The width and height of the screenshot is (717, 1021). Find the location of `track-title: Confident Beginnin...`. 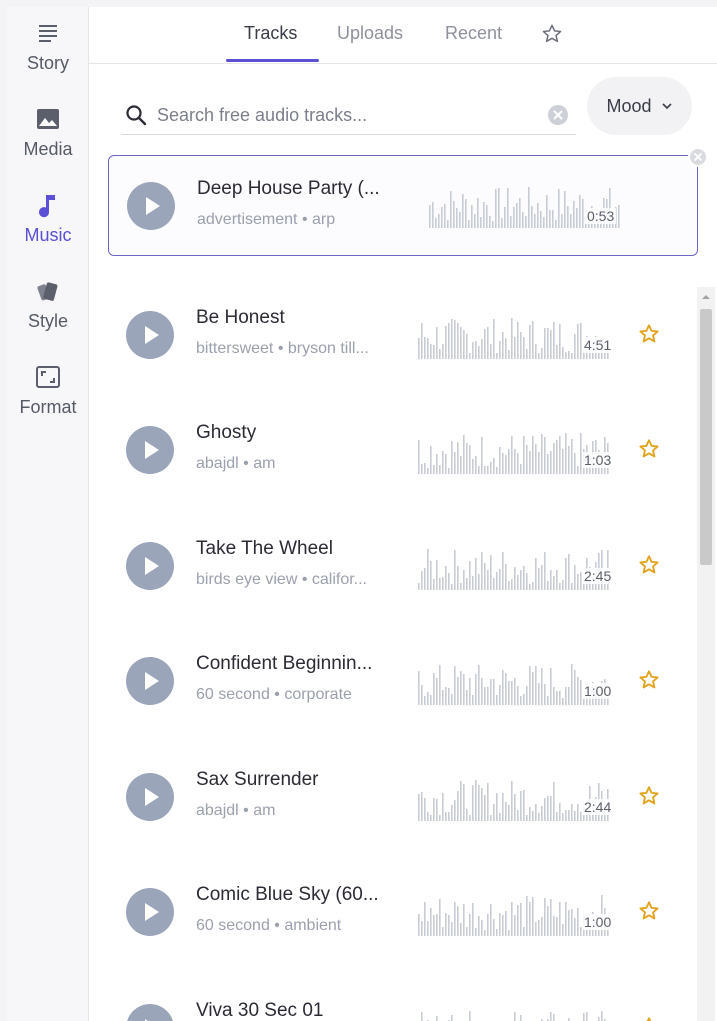

track-title: Confident Beginnin... is located at coordinates (284, 663).